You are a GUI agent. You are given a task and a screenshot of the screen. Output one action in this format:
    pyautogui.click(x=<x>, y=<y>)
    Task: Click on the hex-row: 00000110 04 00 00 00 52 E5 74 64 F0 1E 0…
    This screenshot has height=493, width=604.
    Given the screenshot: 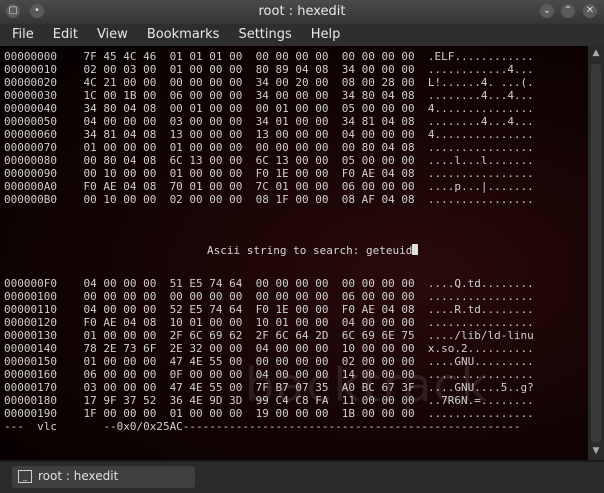 What is the action you would take?
    pyautogui.click(x=269, y=309)
    